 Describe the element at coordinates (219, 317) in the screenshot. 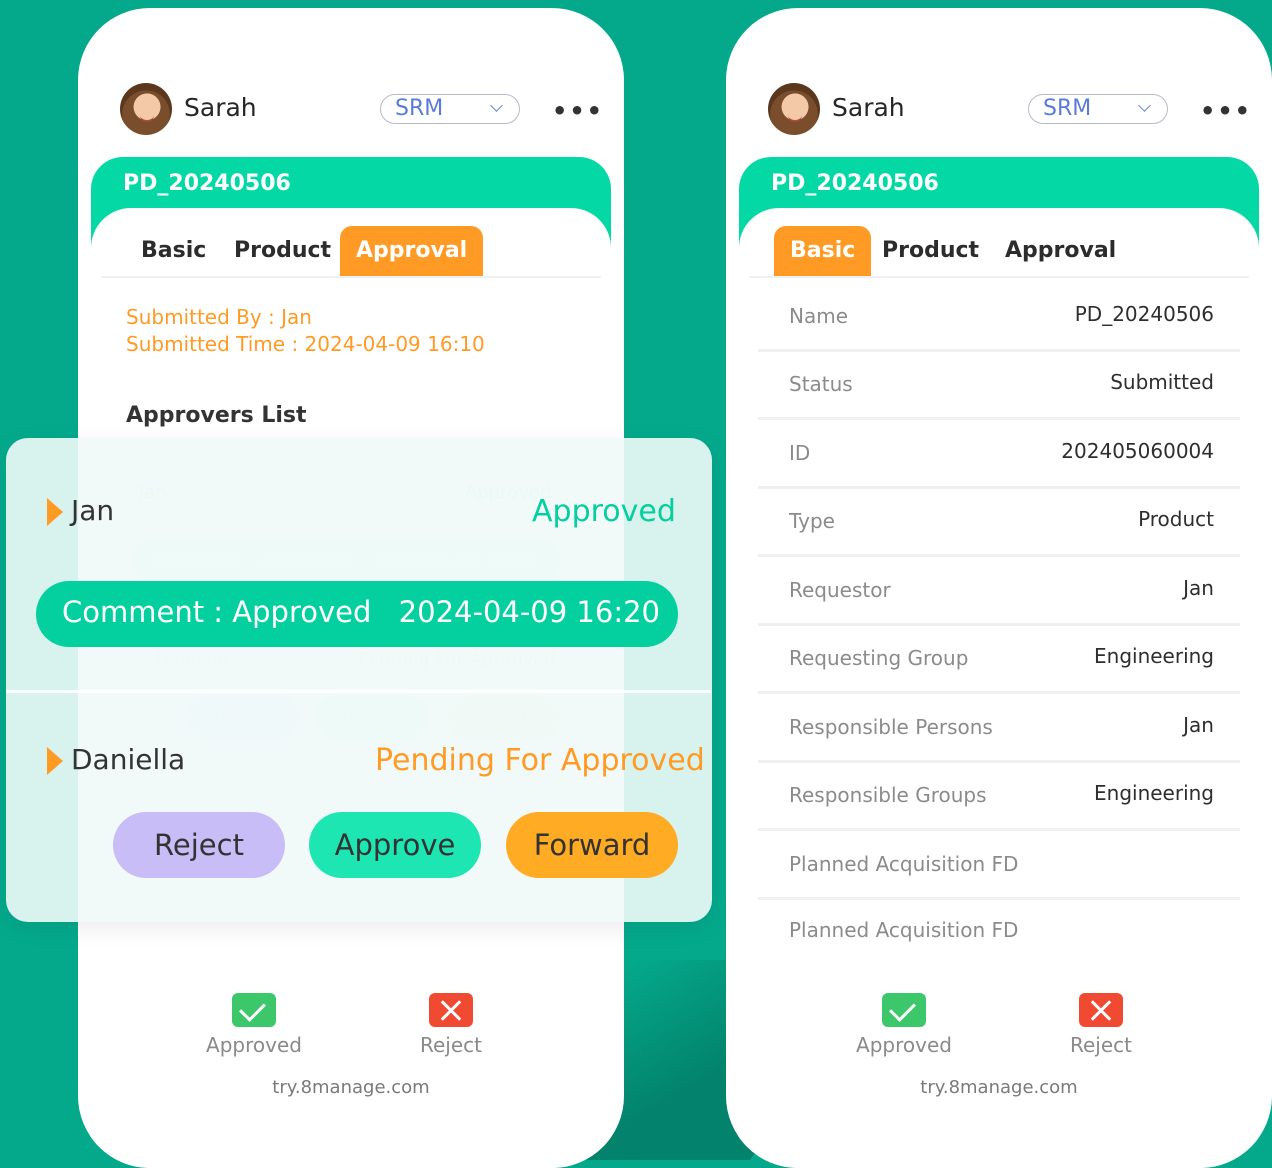

I see `submitted-by: Submitted By : Jan` at that location.